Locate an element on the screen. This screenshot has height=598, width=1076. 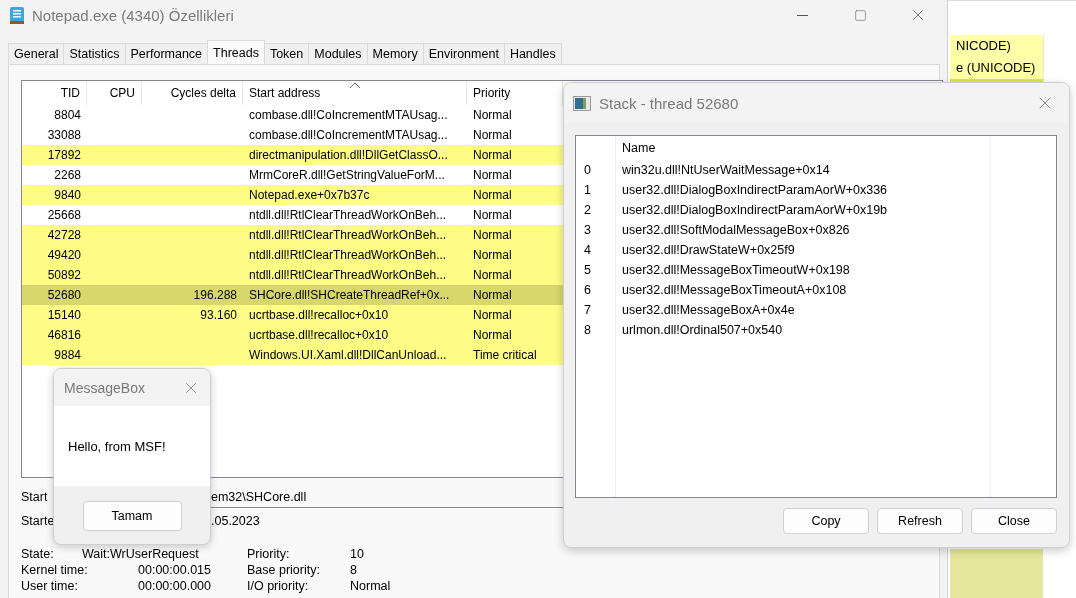
field-label: Kernel time: is located at coordinates (55, 570).